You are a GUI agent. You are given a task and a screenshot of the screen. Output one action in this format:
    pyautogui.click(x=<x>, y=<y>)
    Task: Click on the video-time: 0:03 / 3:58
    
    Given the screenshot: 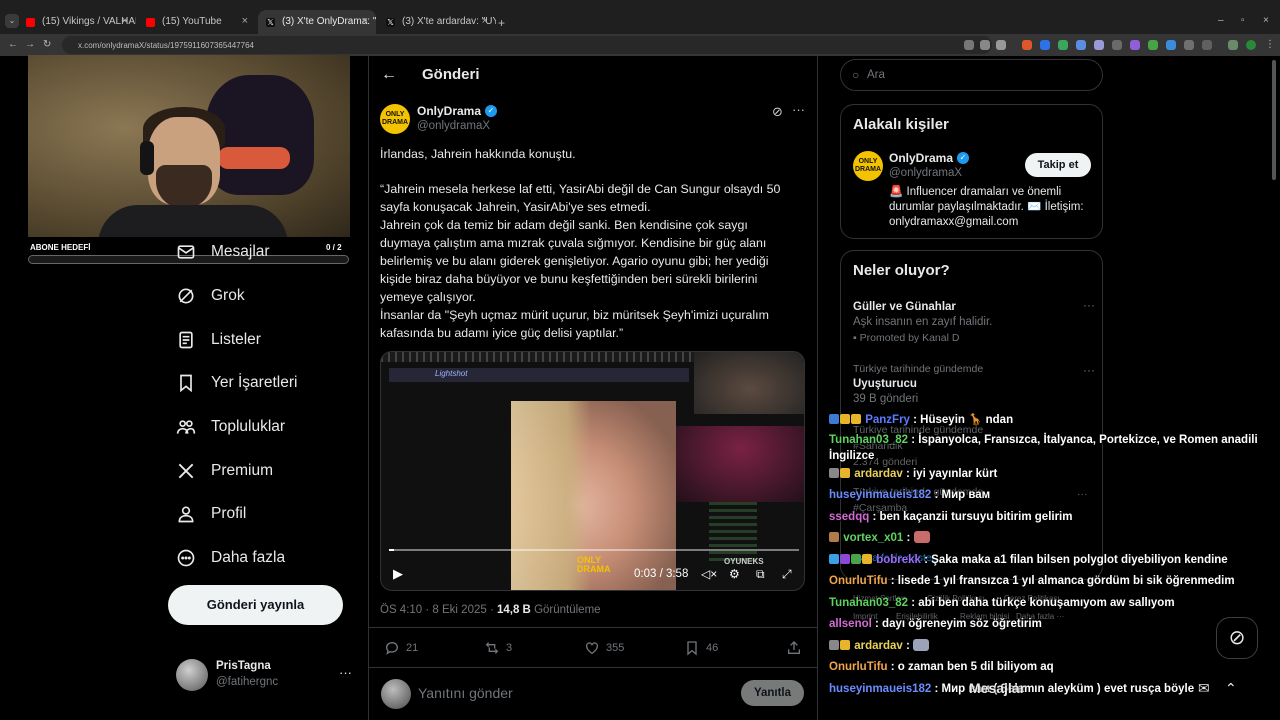 What is the action you would take?
    pyautogui.click(x=661, y=574)
    